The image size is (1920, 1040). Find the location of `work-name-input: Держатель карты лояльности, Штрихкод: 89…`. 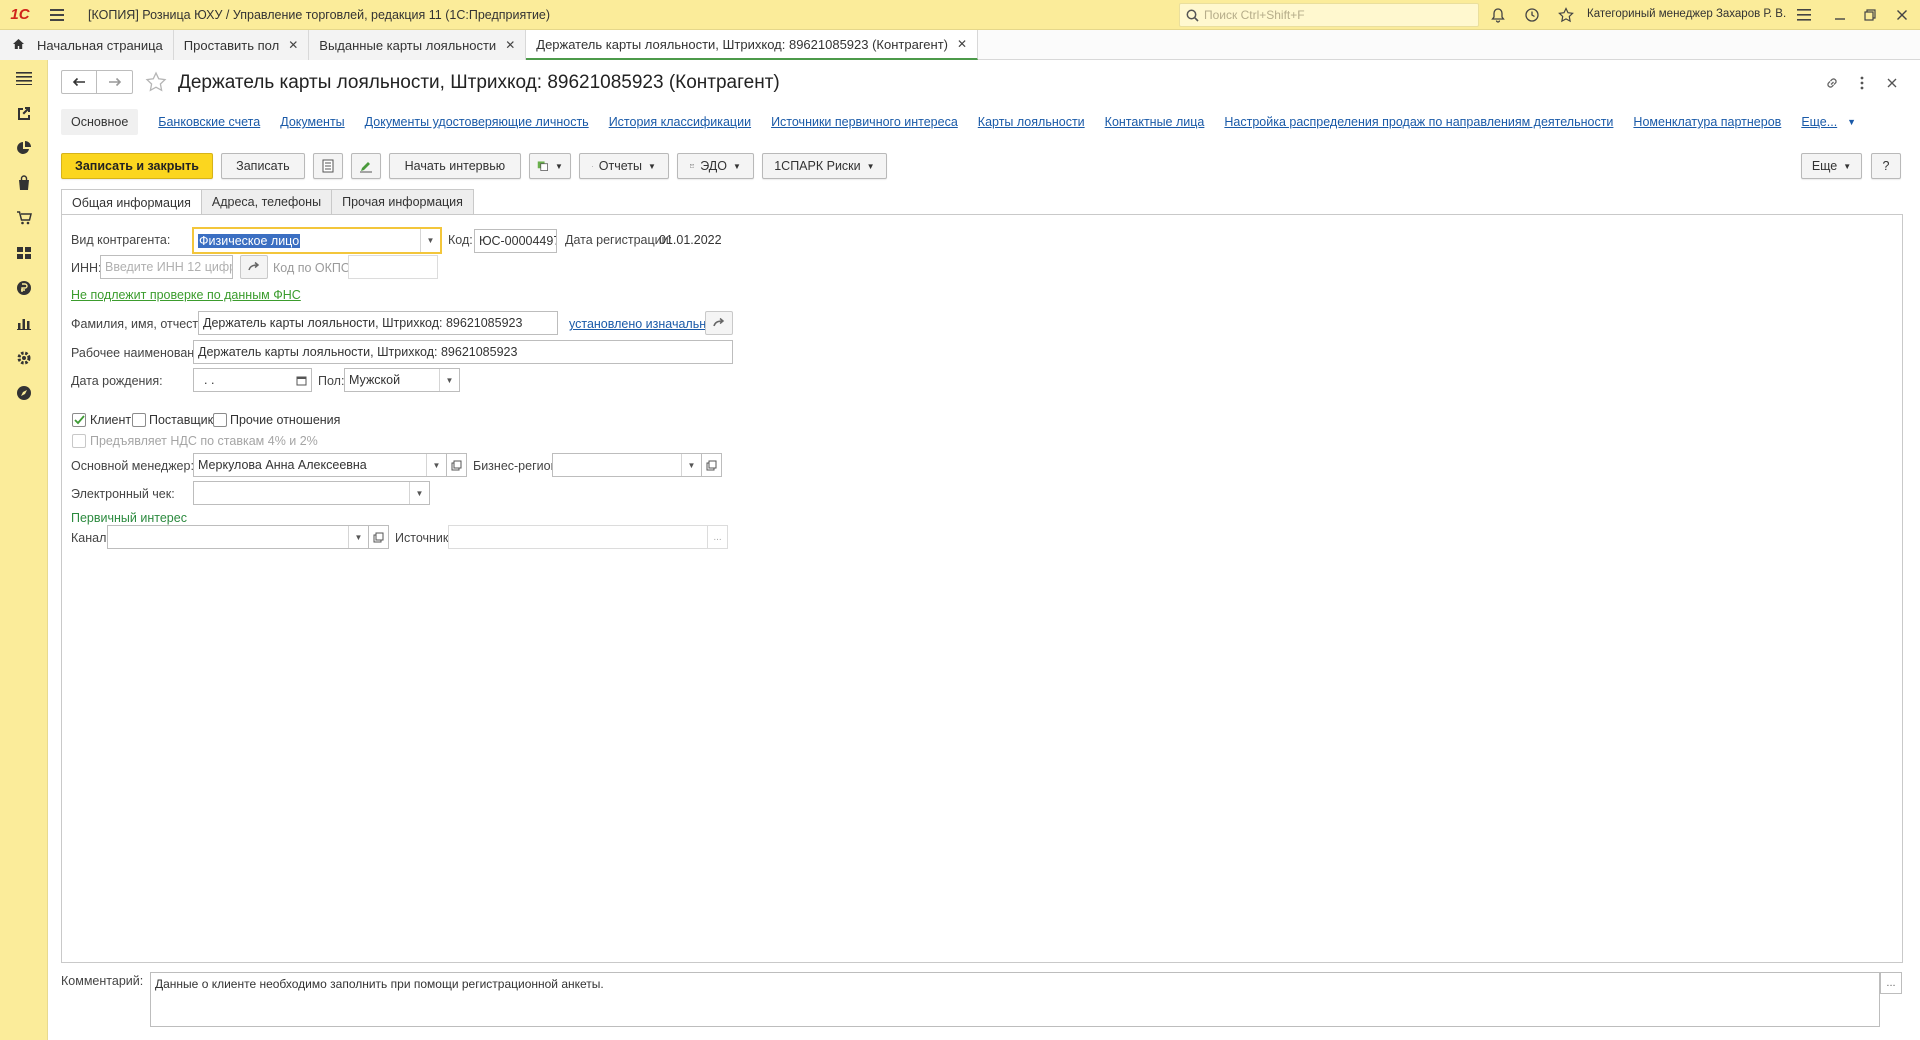

work-name-input: Держатель карты лояльности, Штрихкод: 89… is located at coordinates (463, 352).